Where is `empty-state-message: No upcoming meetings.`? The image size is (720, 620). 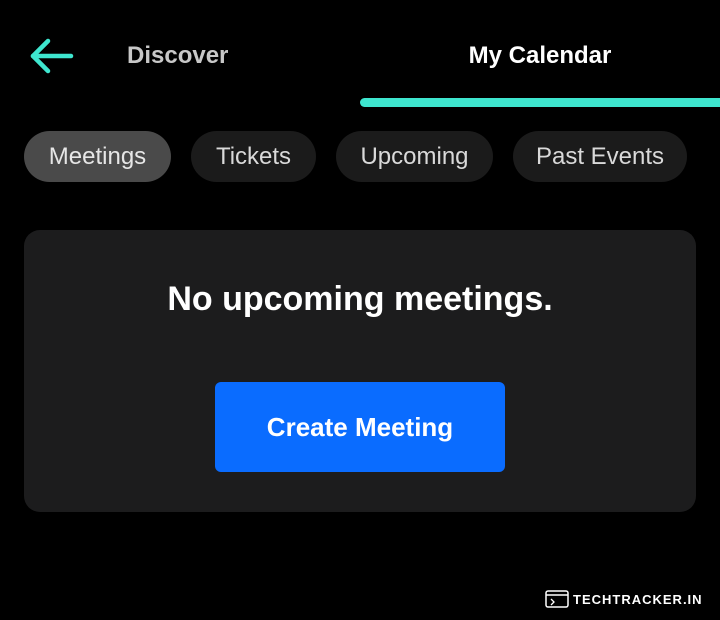
empty-state-message: No upcoming meetings. is located at coordinates (360, 299).